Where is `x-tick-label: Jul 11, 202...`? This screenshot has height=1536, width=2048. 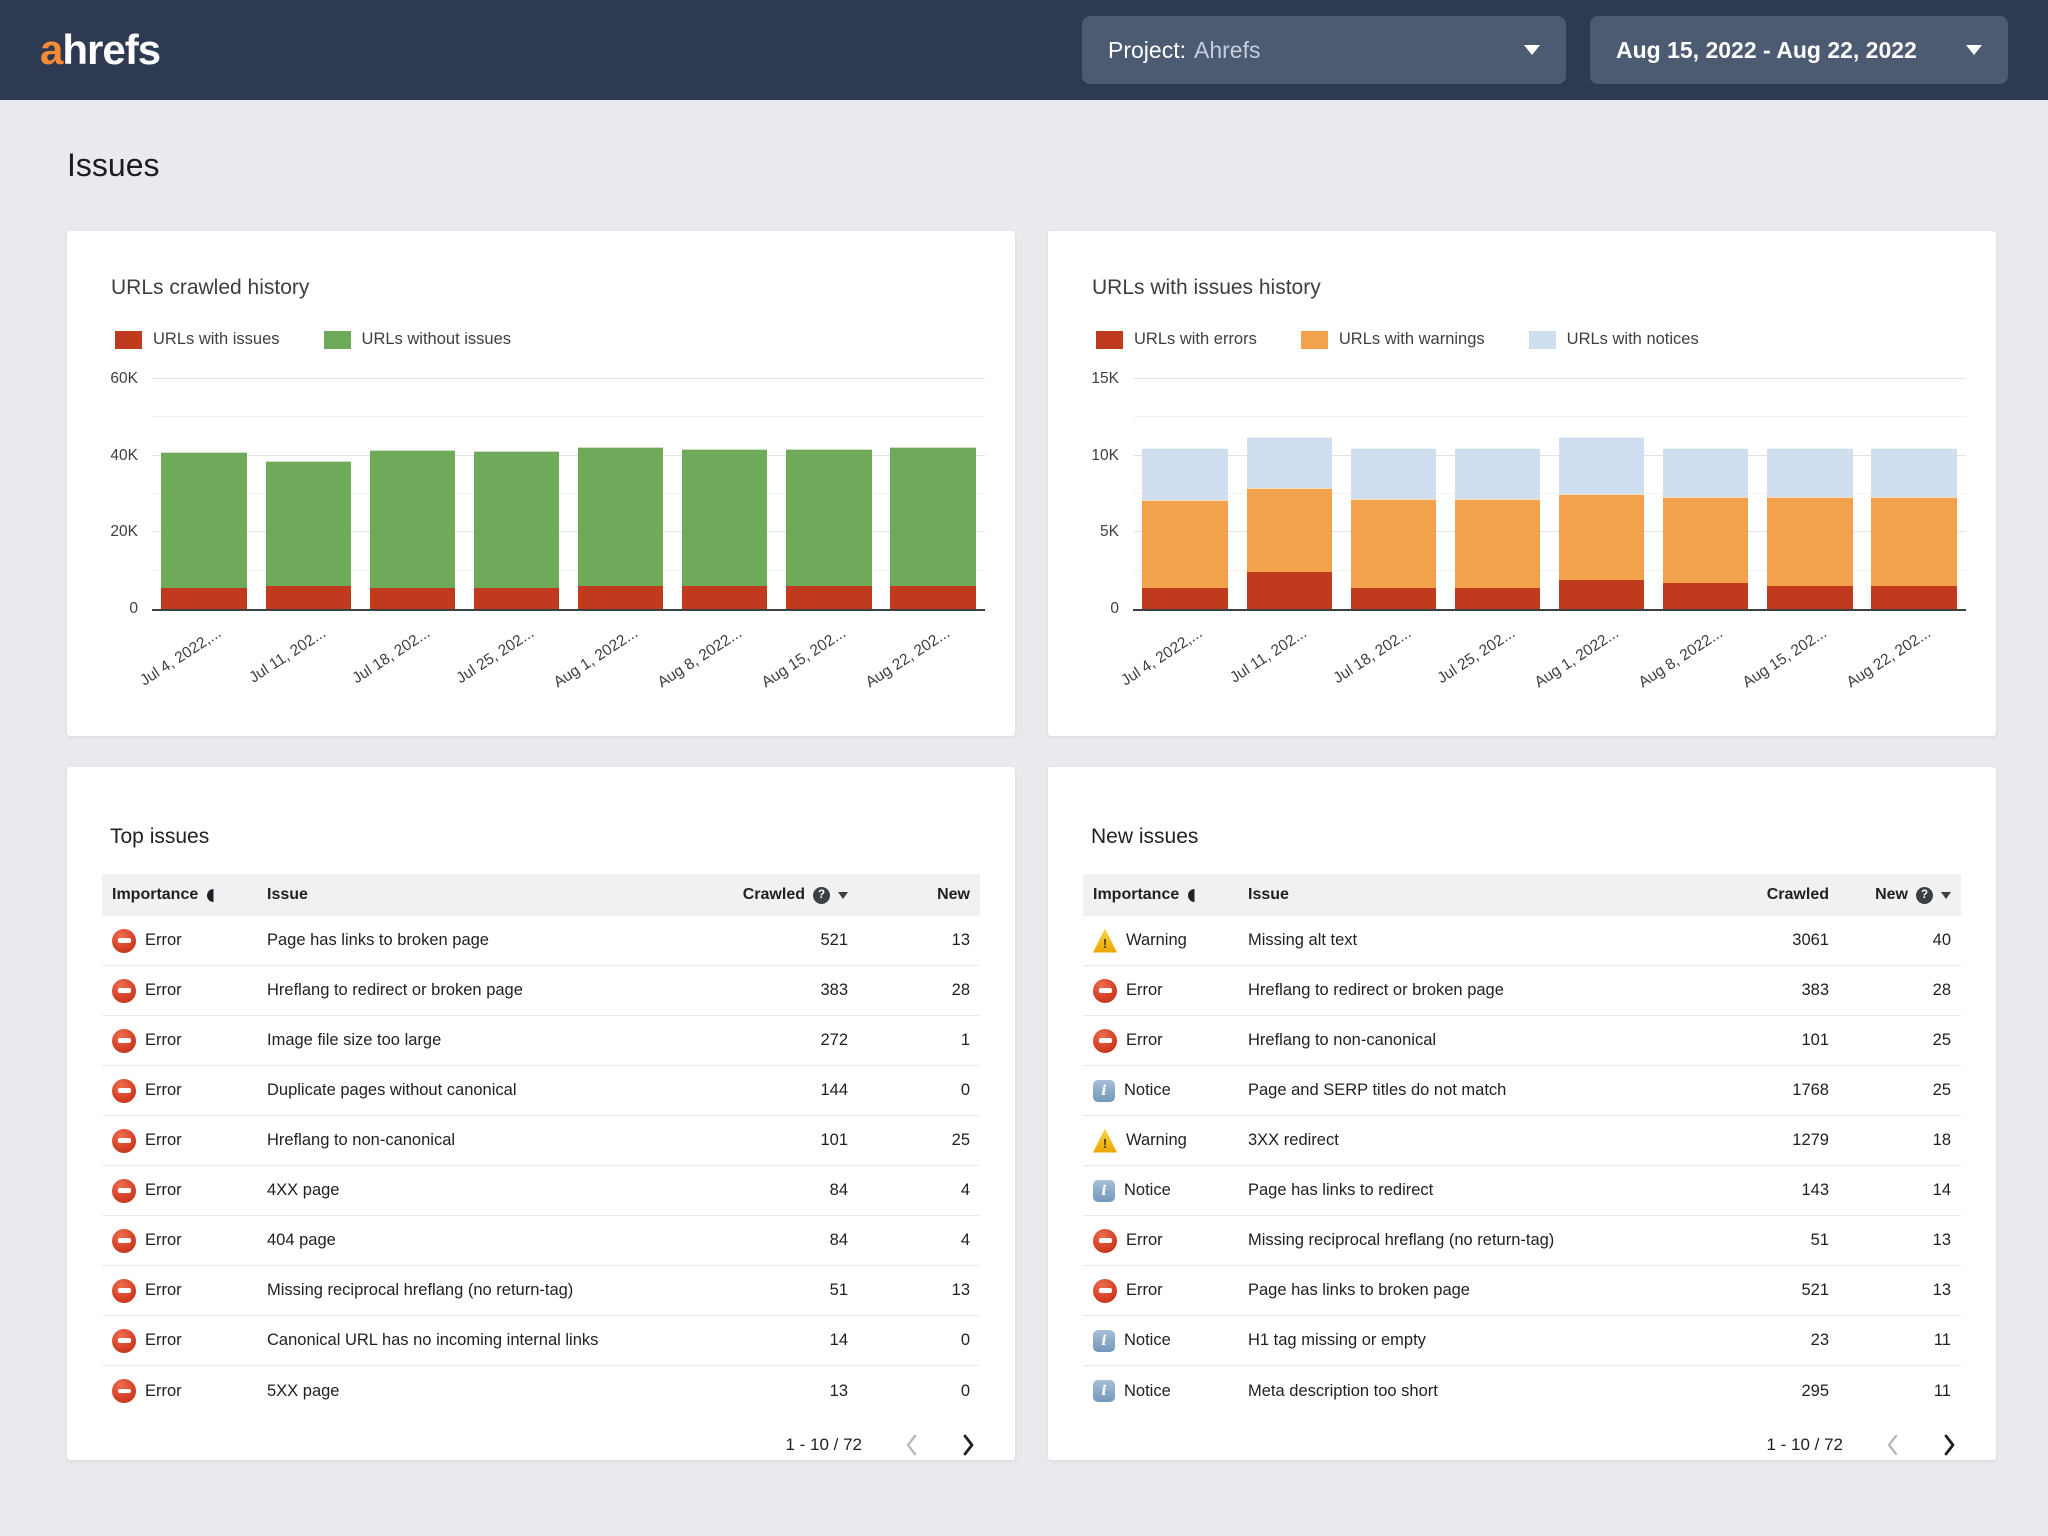
x-tick-label: Jul 11, 202... is located at coordinates (287, 655).